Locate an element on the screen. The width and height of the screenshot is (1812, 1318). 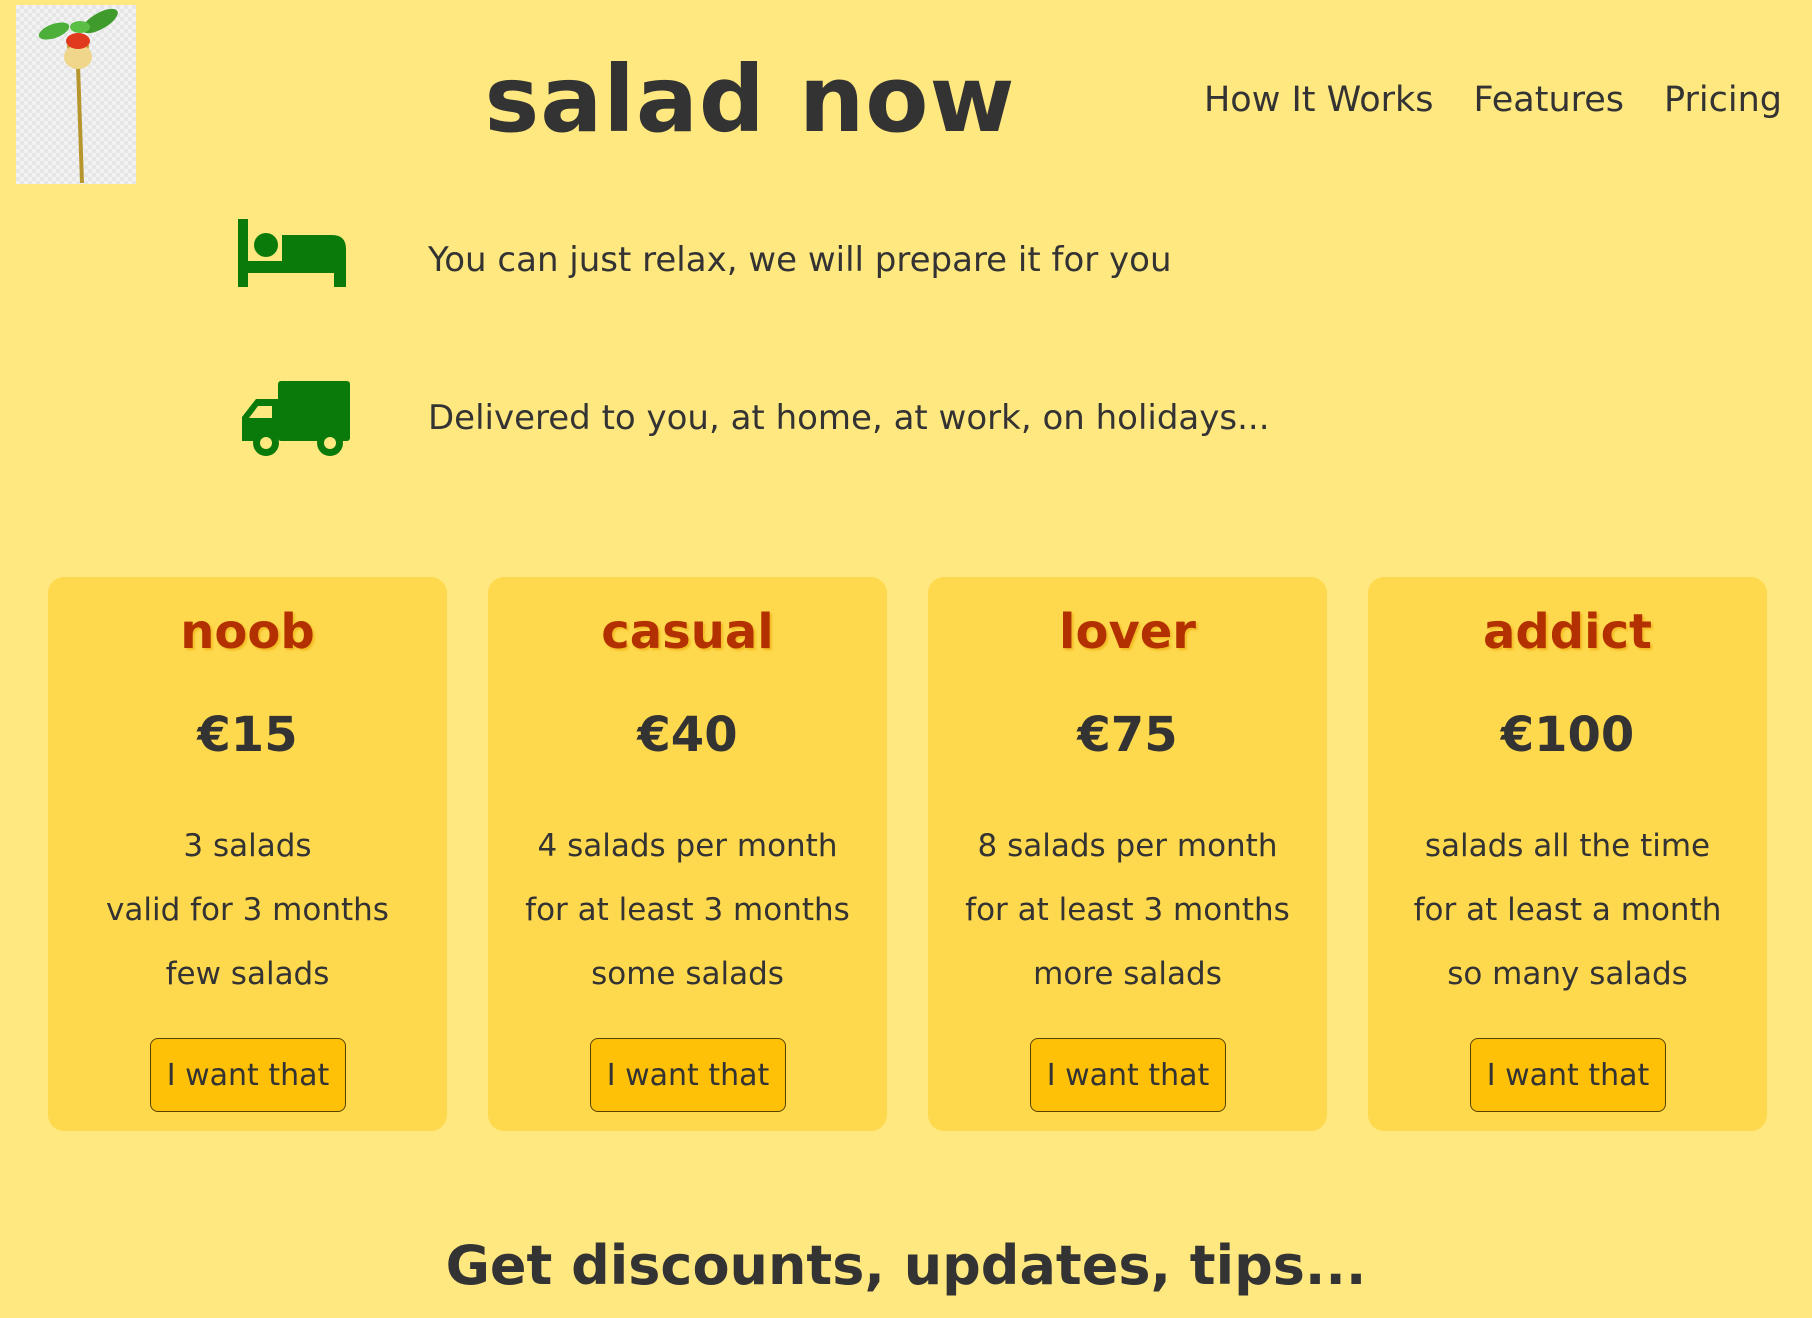
plan-price: €15 is located at coordinates (247, 735).